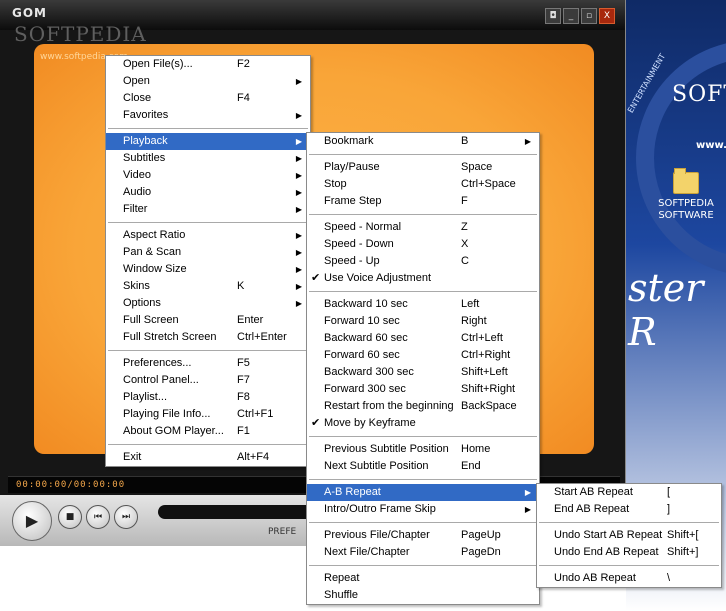  Describe the element at coordinates (137, 175) in the screenshot. I see `menu-item-label: Video` at that location.